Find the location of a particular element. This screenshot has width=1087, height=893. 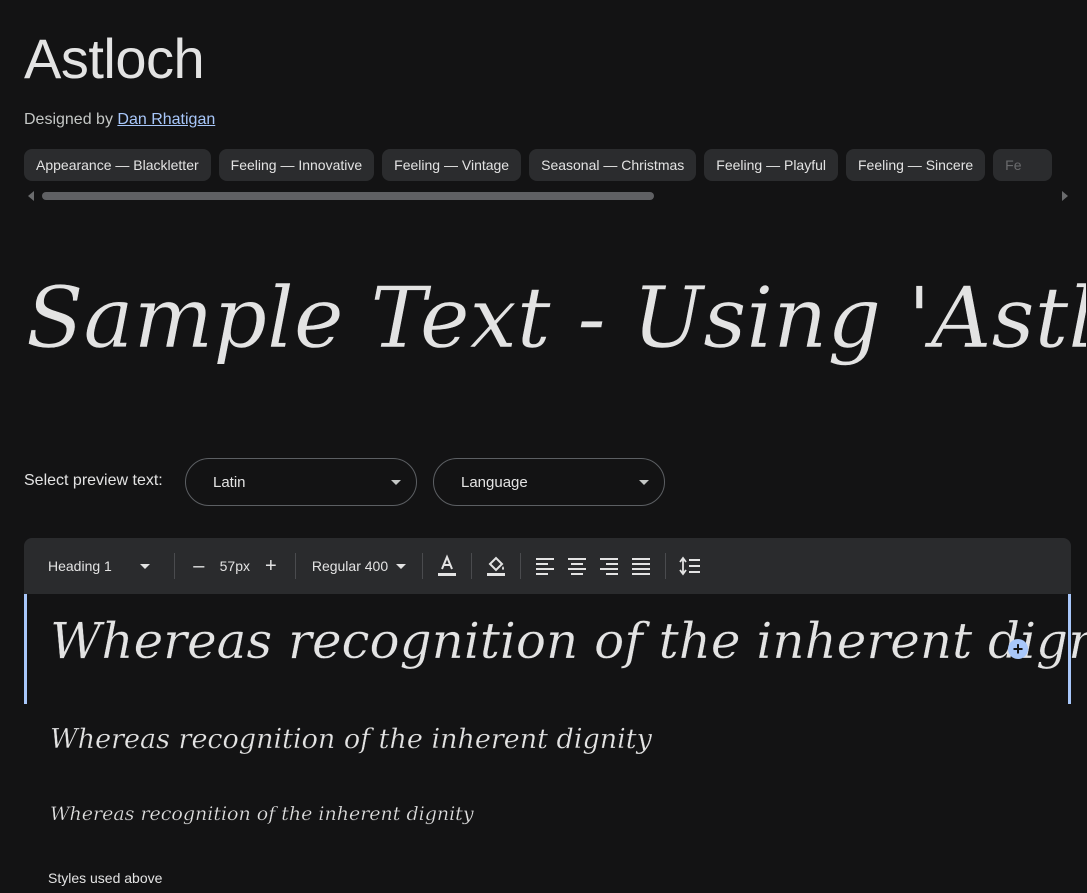

style-dropdown: Heading 1 is located at coordinates (95, 566).